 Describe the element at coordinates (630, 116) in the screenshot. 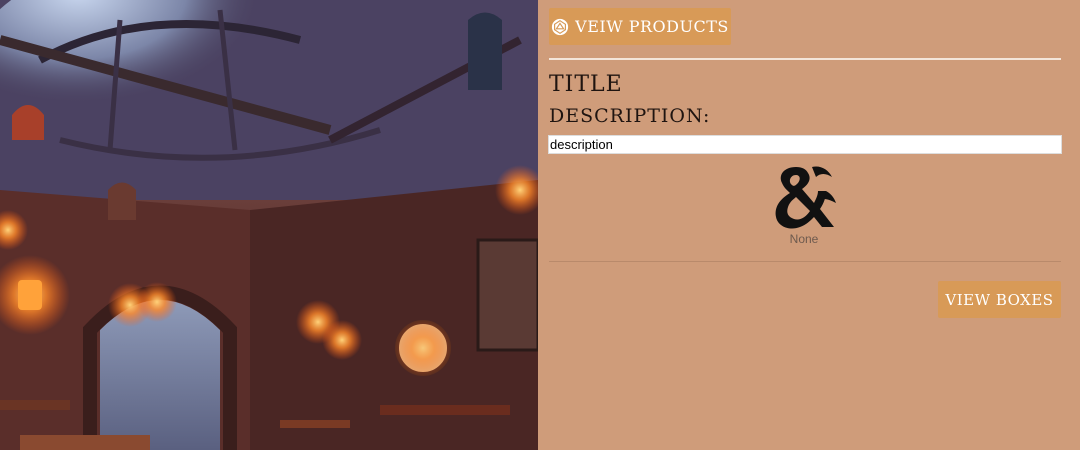

I see `description-label: DESCRIPTION:` at that location.